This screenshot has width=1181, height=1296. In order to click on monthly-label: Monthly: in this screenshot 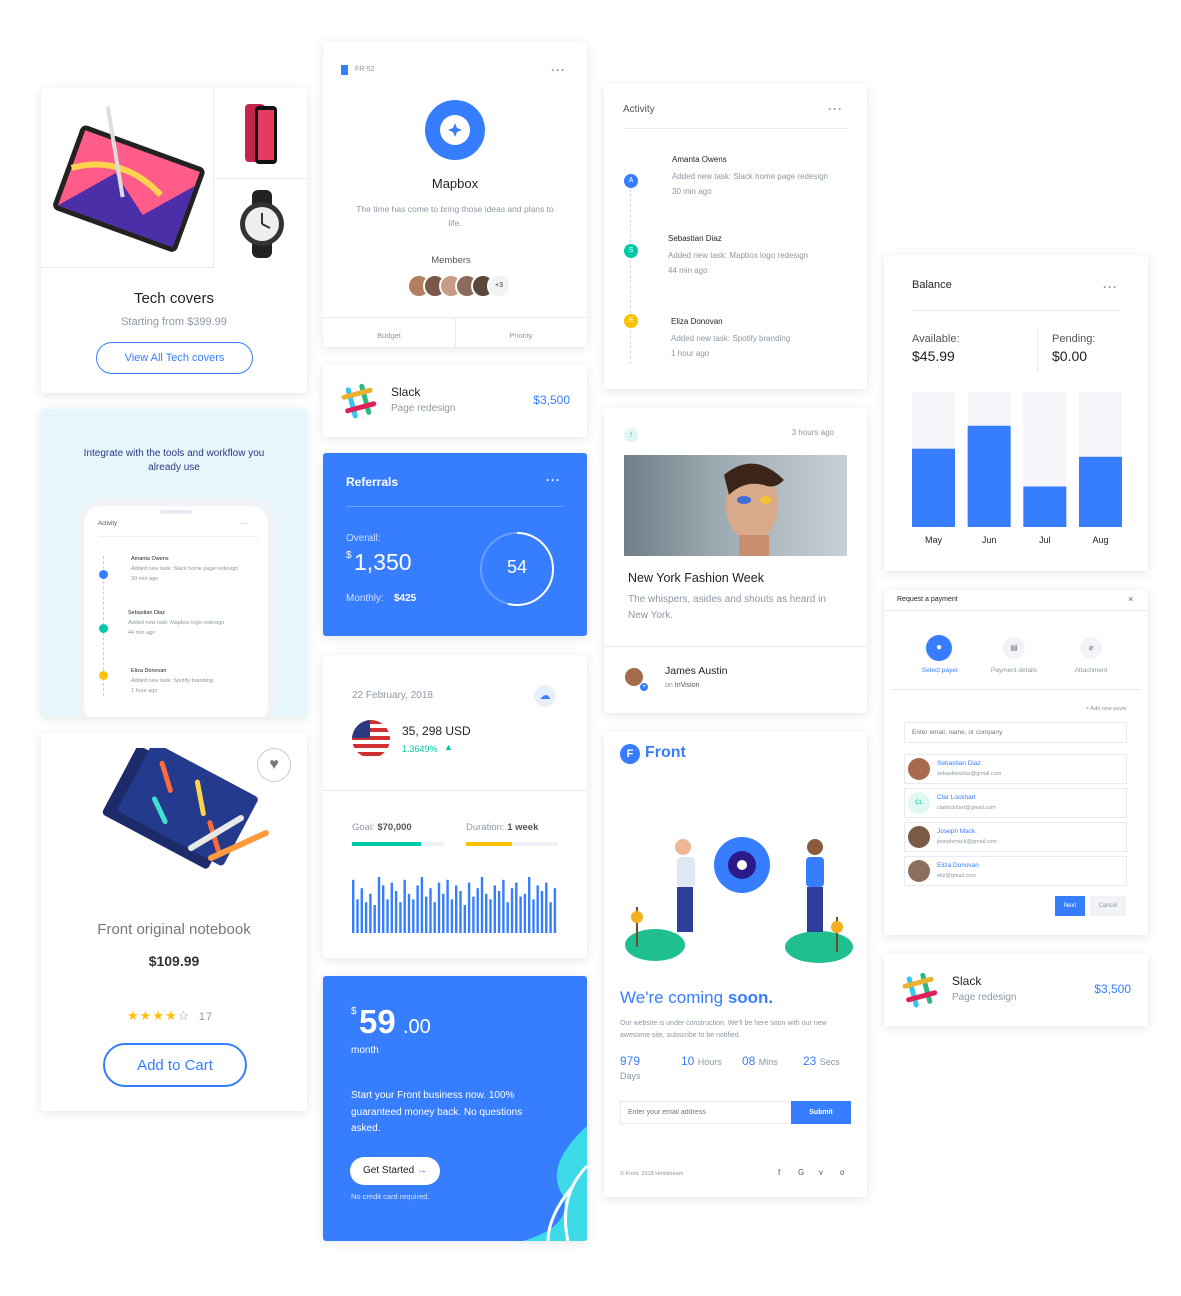, I will do `click(365, 598)`.